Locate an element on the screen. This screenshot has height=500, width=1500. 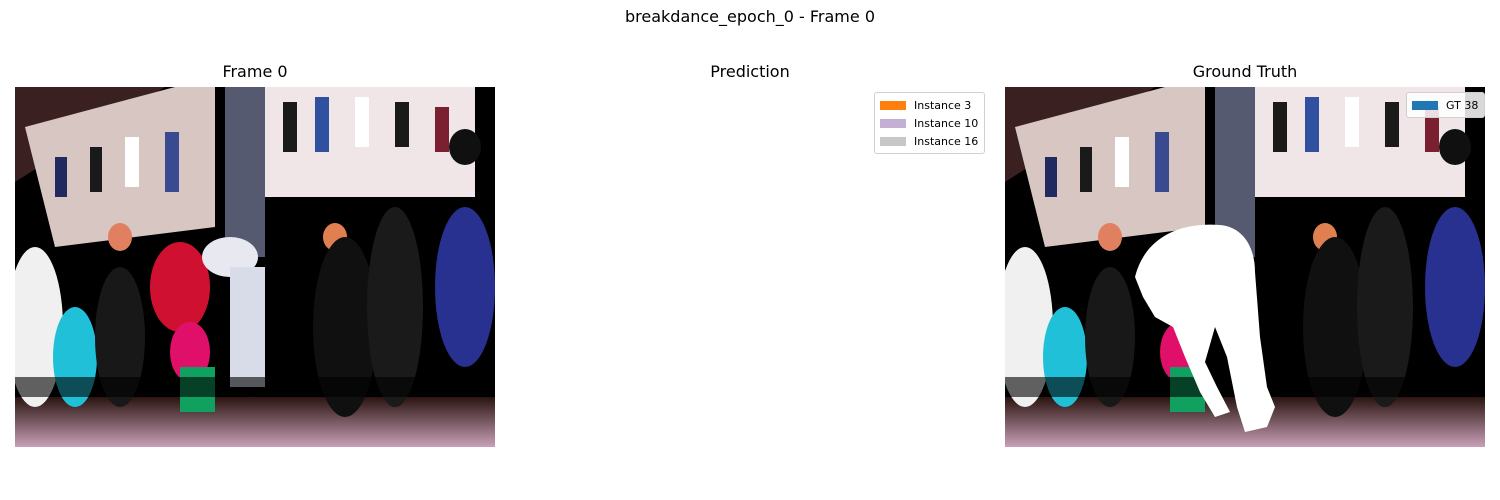
legend-item: Instance 16 is located at coordinates (929, 141).